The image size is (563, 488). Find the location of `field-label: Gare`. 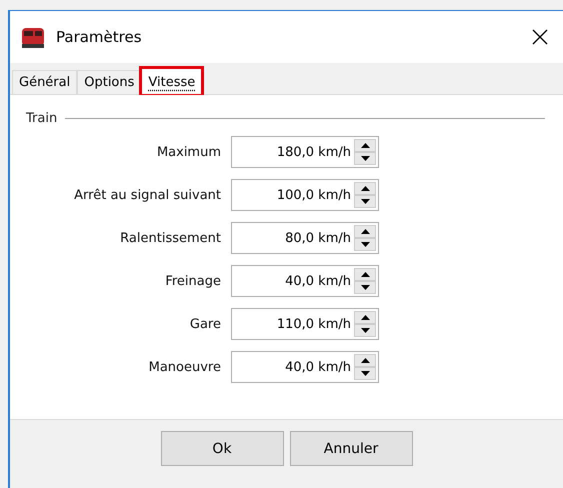

field-label: Gare is located at coordinates (204, 324).